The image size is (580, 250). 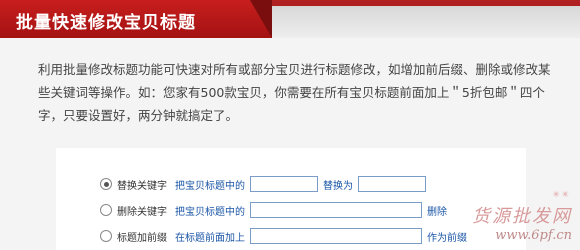 I want to click on header-fold, so click(x=261, y=19).